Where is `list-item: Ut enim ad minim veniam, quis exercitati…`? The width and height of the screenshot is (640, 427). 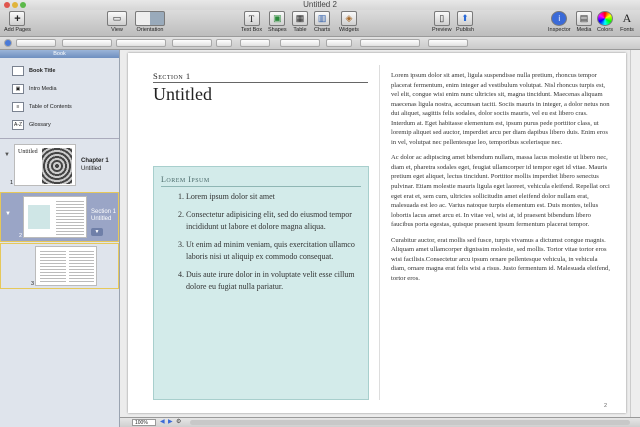
list-item: Ut enim ad minim veniam, quis exercitati… is located at coordinates (274, 251).